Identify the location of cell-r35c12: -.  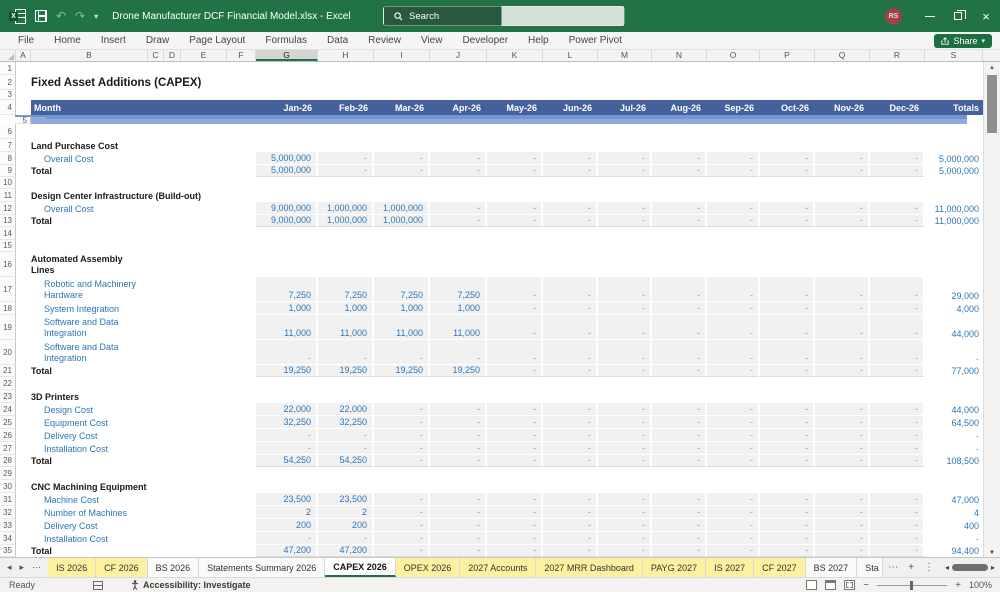
(897, 551).